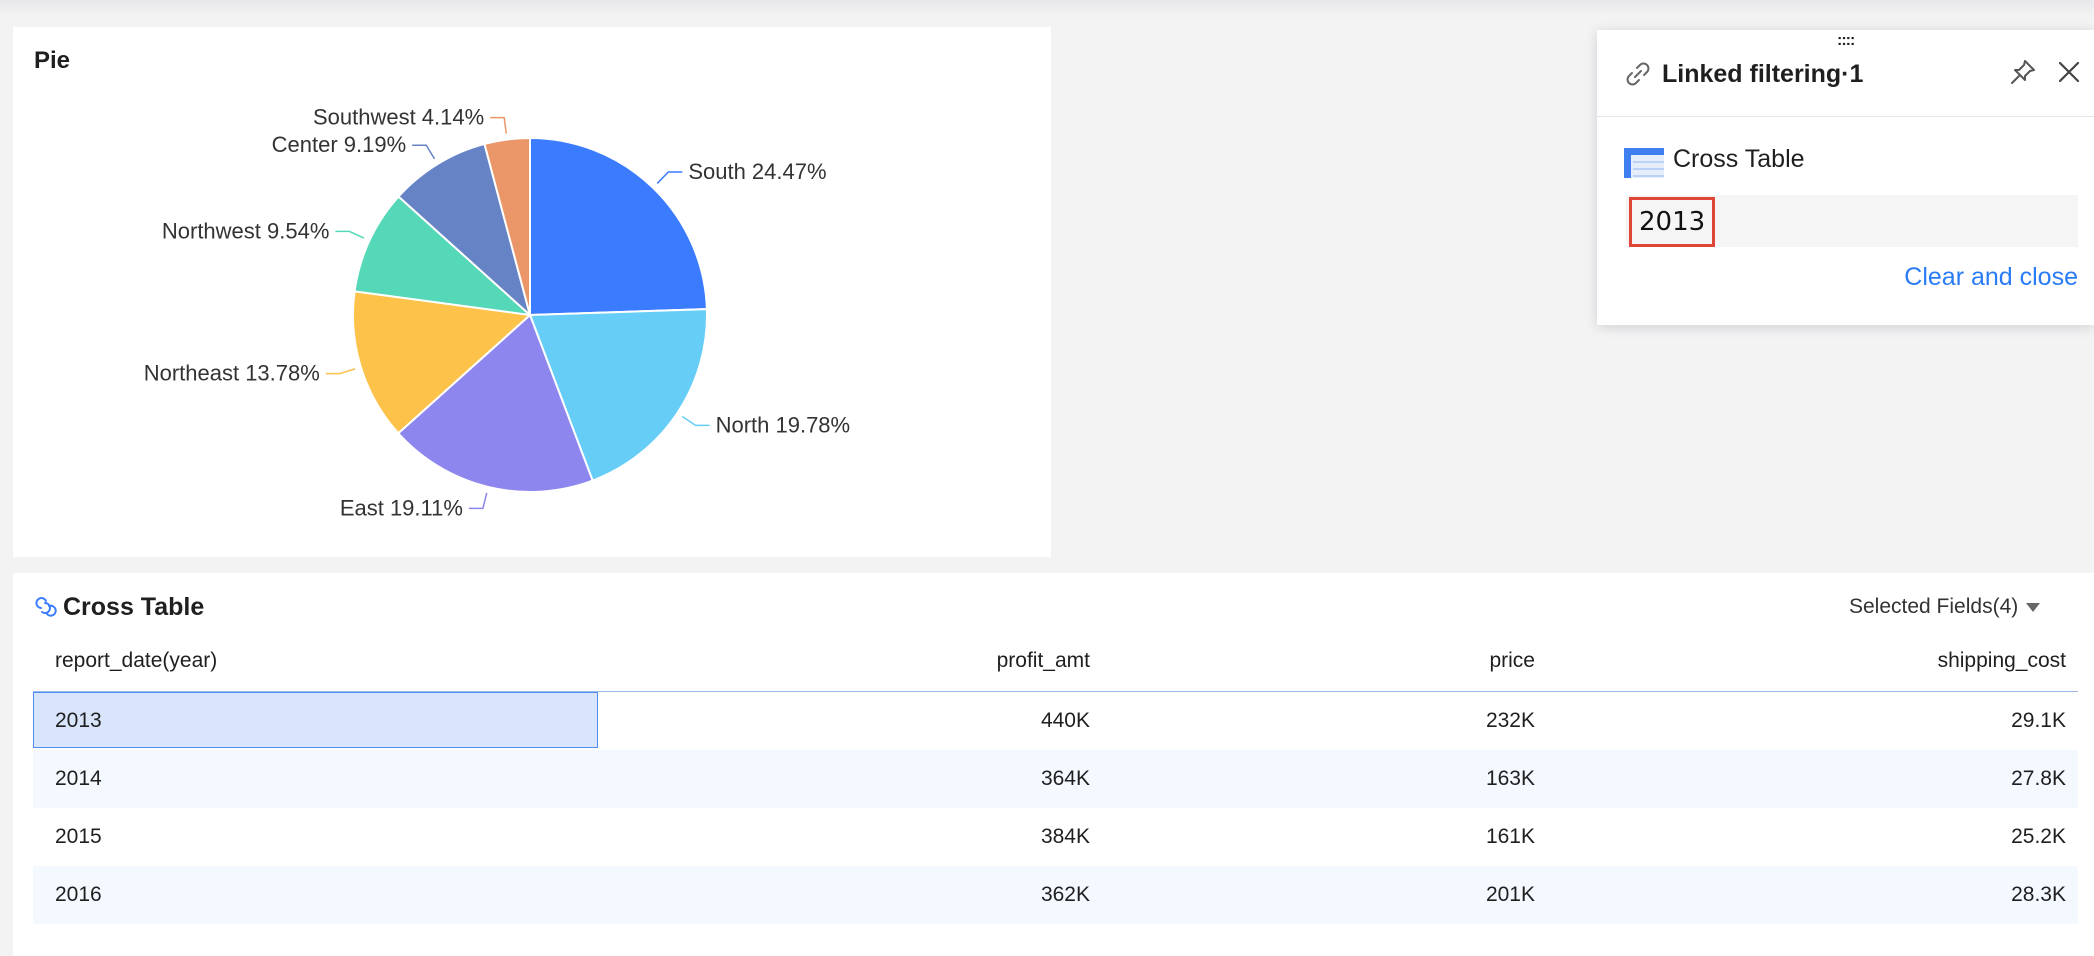  Describe the element at coordinates (1804, 895) in the screenshot. I see `table-cell: 28.3K` at that location.